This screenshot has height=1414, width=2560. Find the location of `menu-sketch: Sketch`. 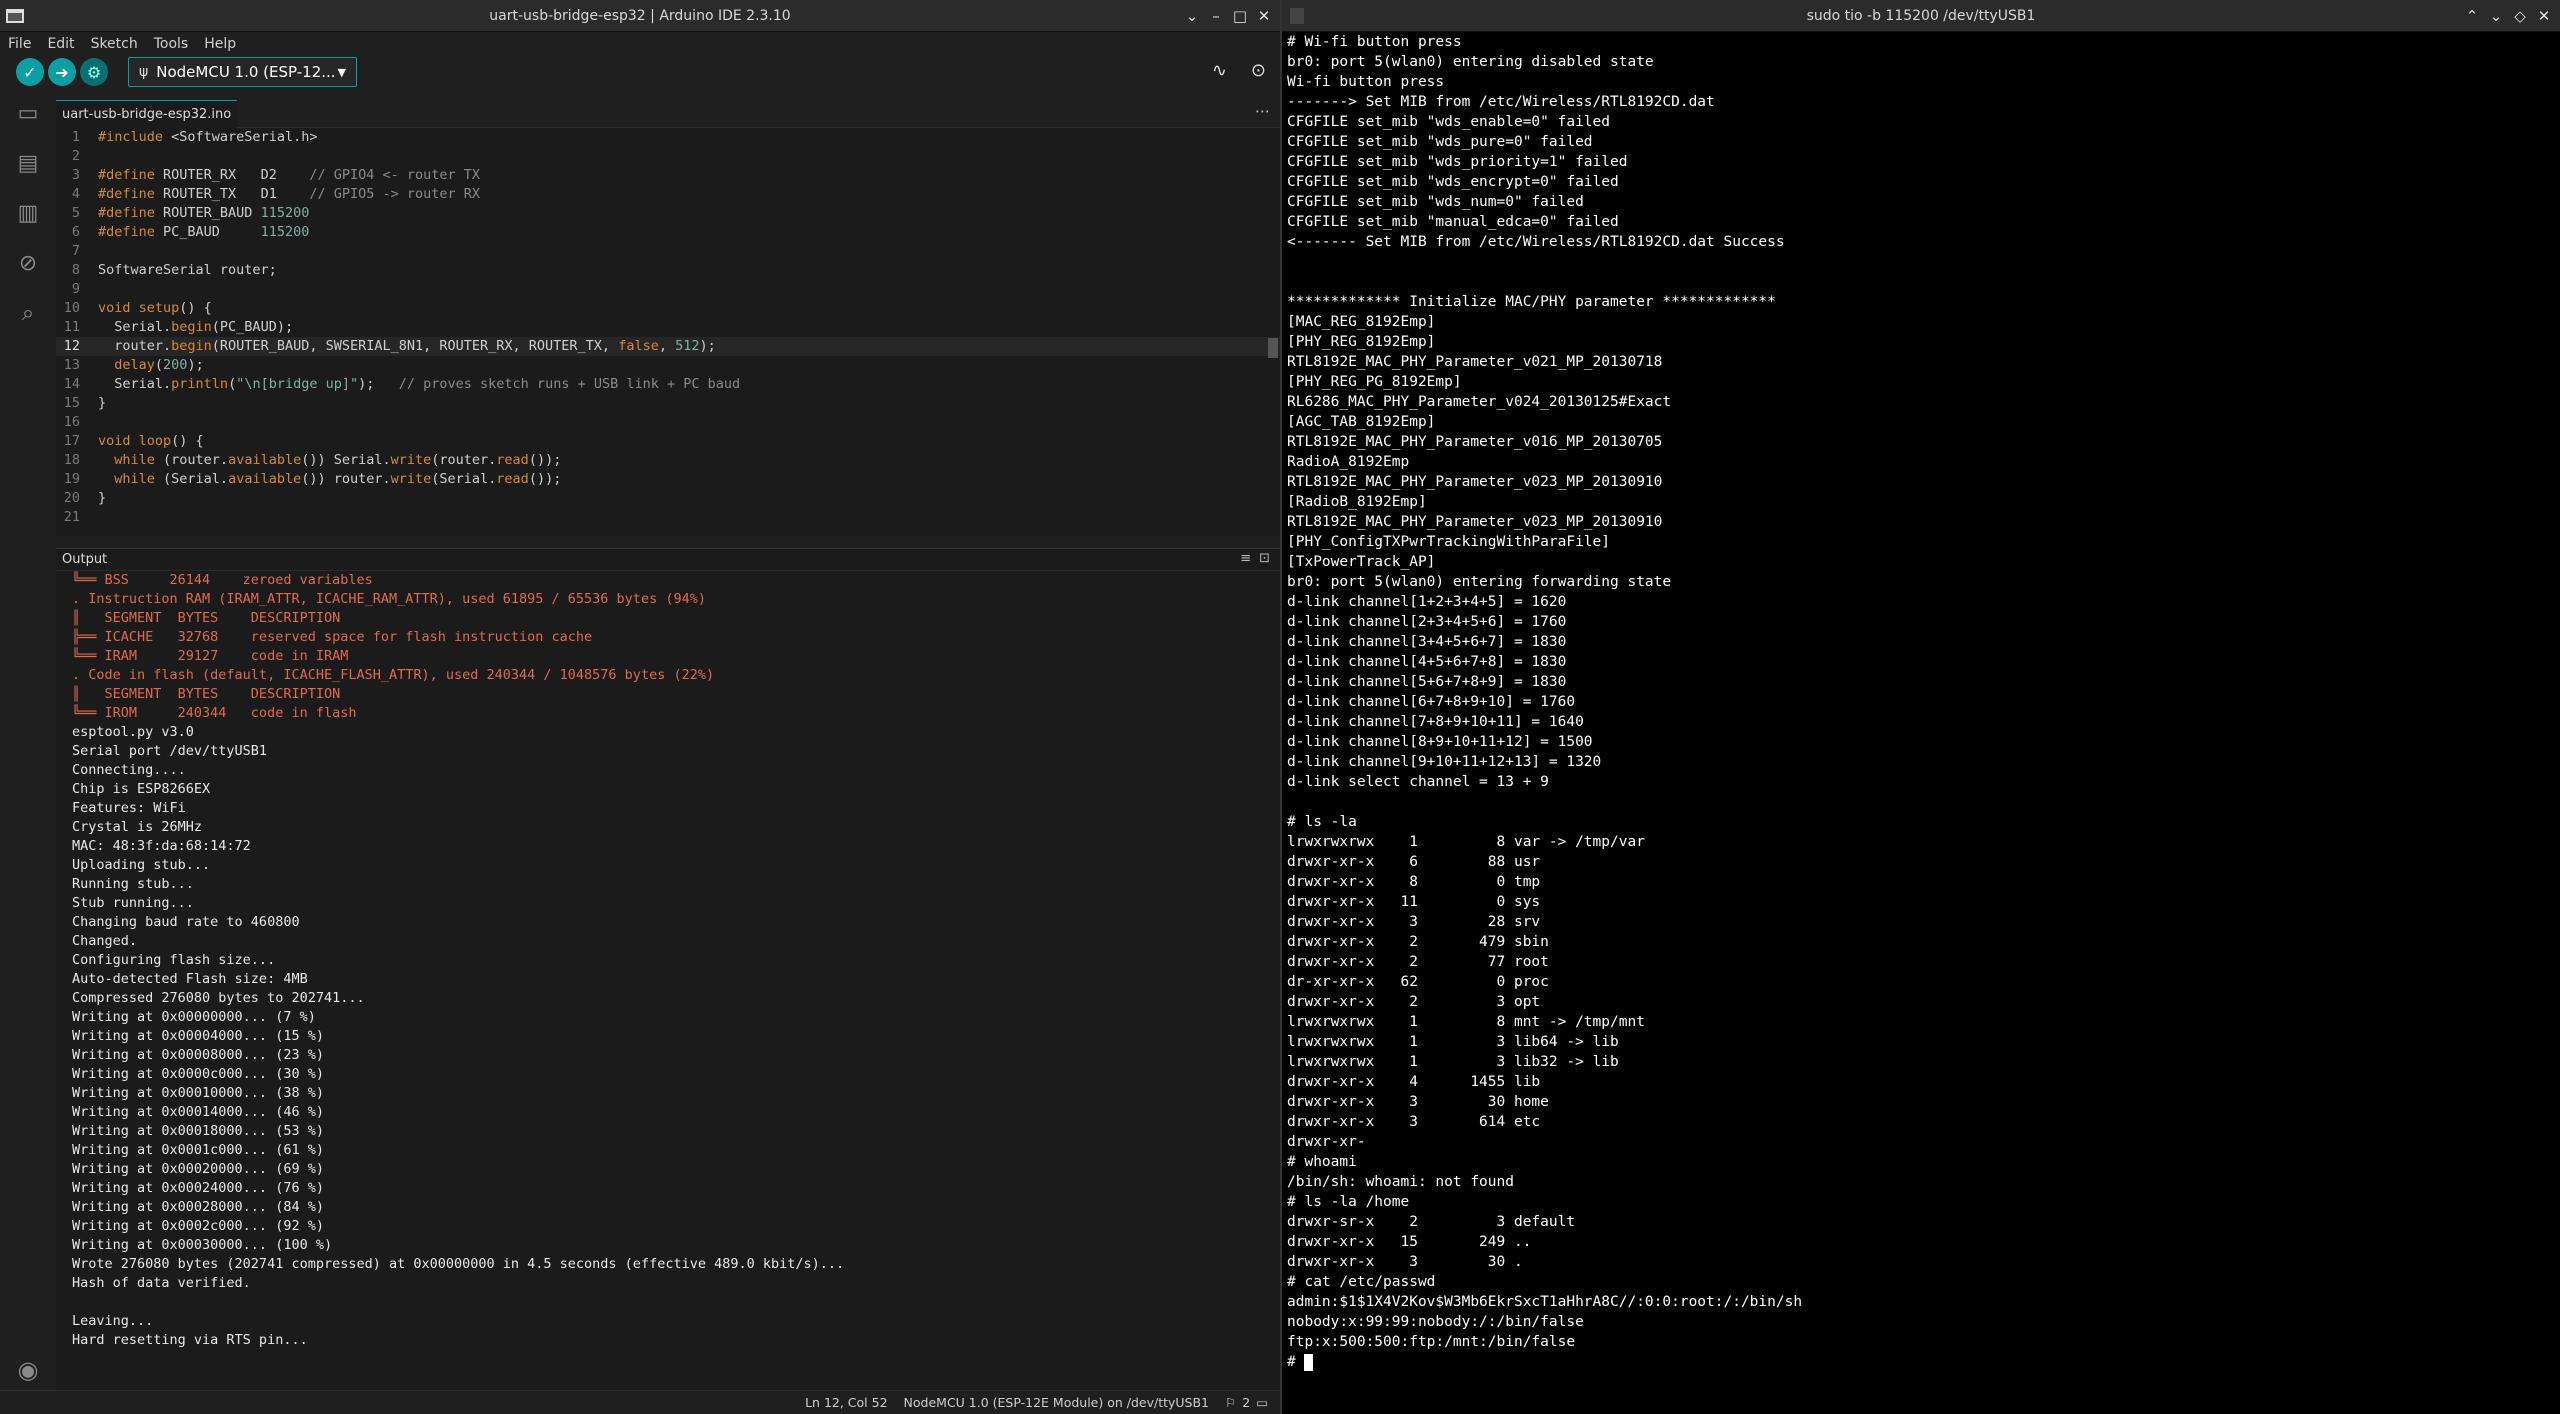

menu-sketch: Sketch is located at coordinates (114, 44).